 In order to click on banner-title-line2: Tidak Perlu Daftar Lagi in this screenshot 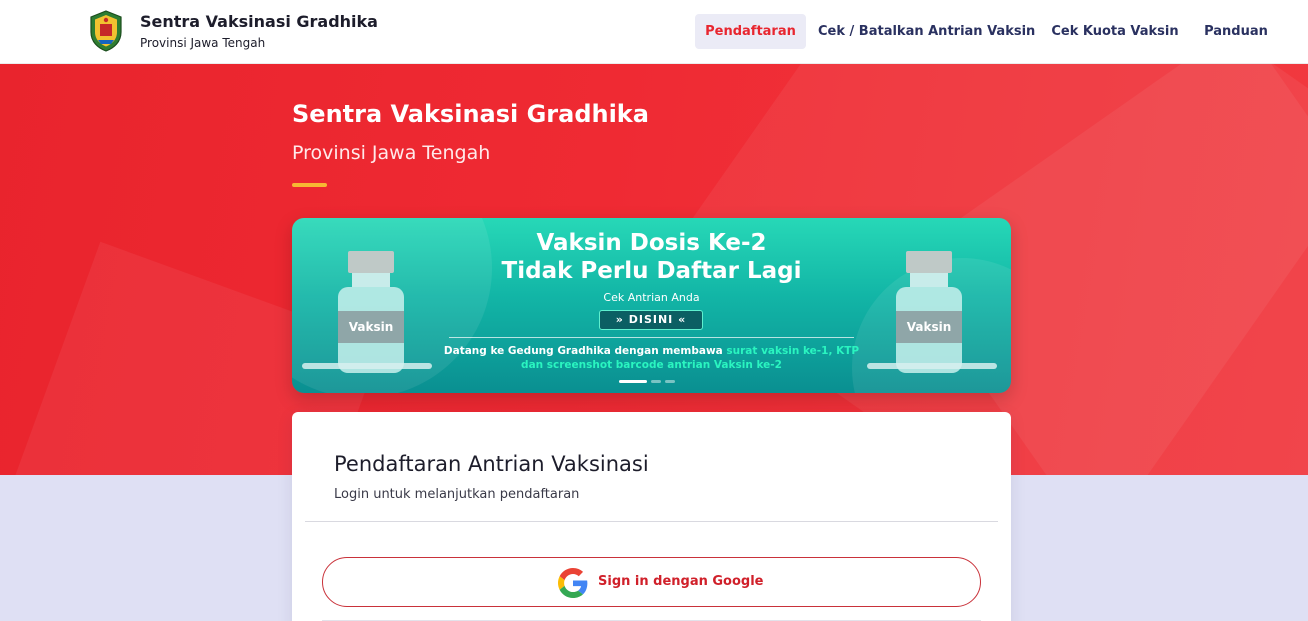, I will do `click(651, 271)`.